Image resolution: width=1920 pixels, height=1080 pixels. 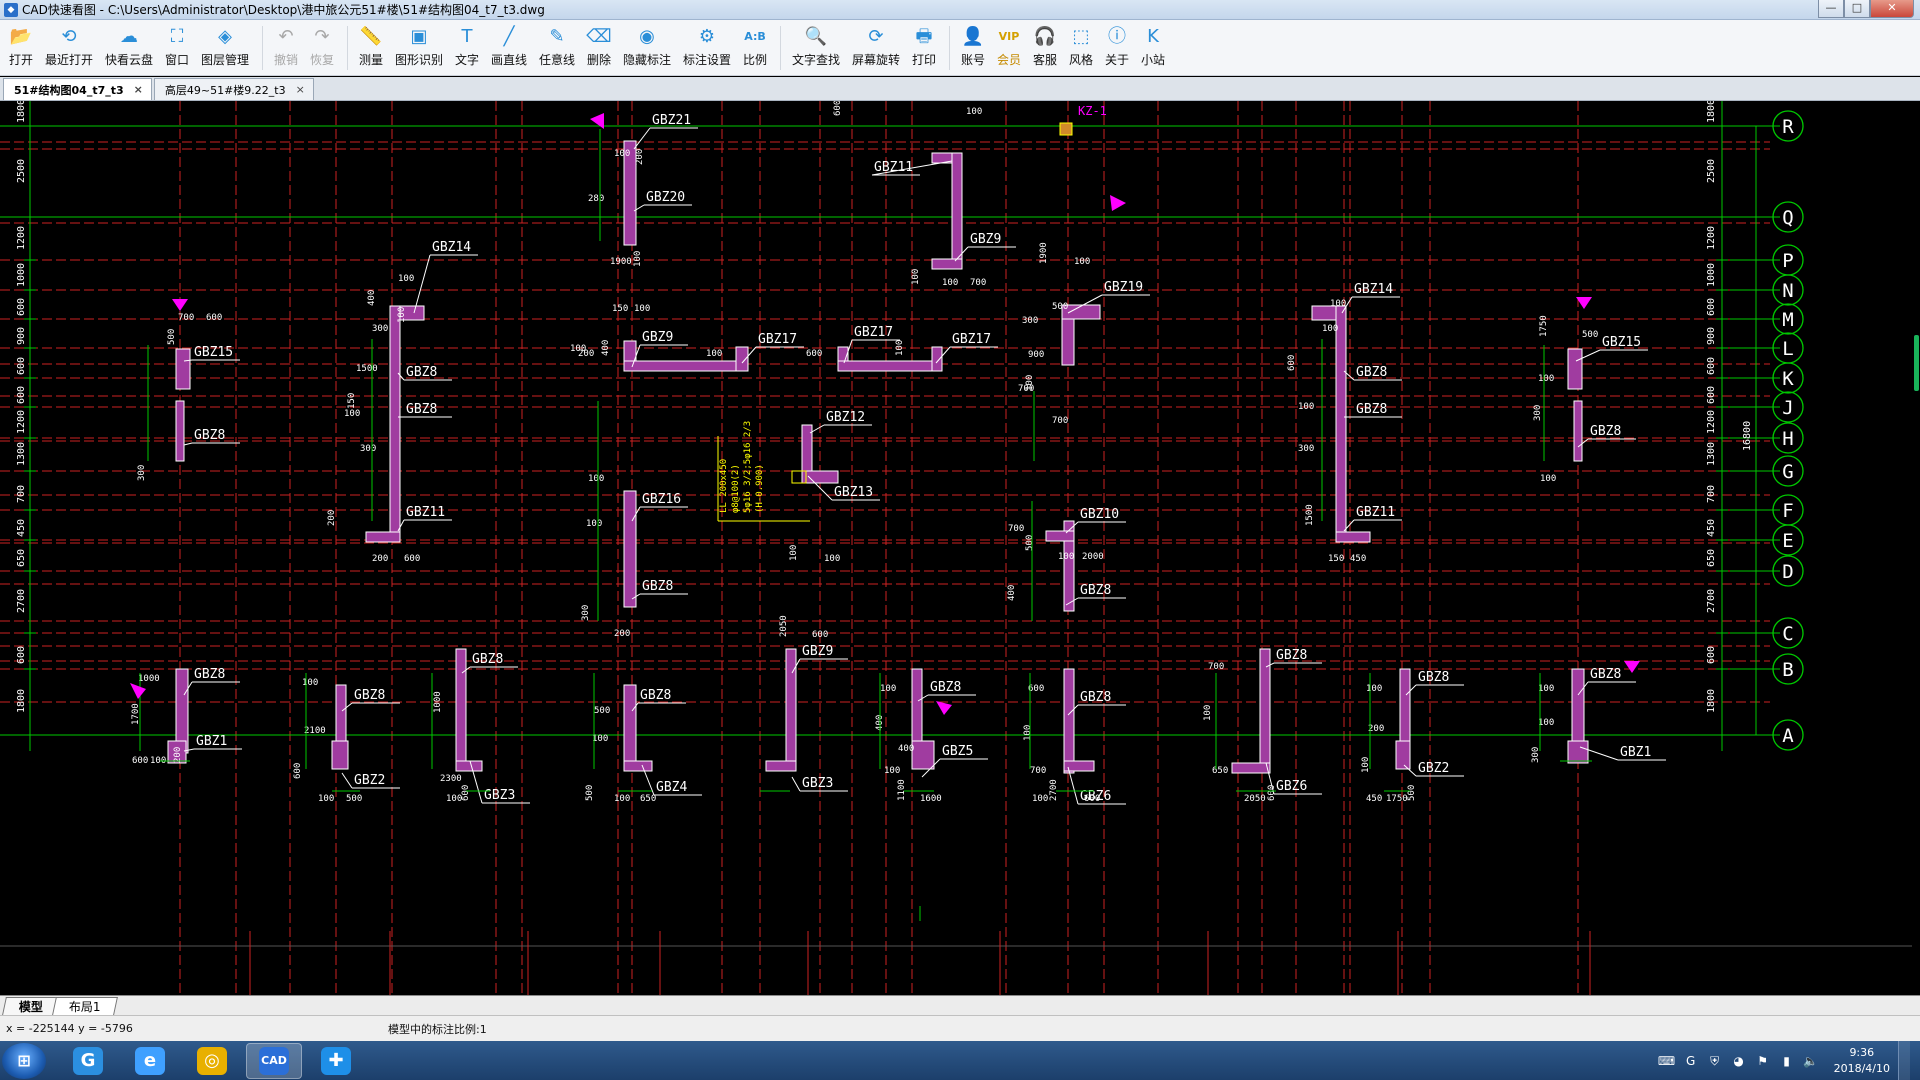 What do you see at coordinates (748, 467) in the screenshot?
I see `beam-annotation: 5φ16 3/2;5φ16 2/3` at bounding box center [748, 467].